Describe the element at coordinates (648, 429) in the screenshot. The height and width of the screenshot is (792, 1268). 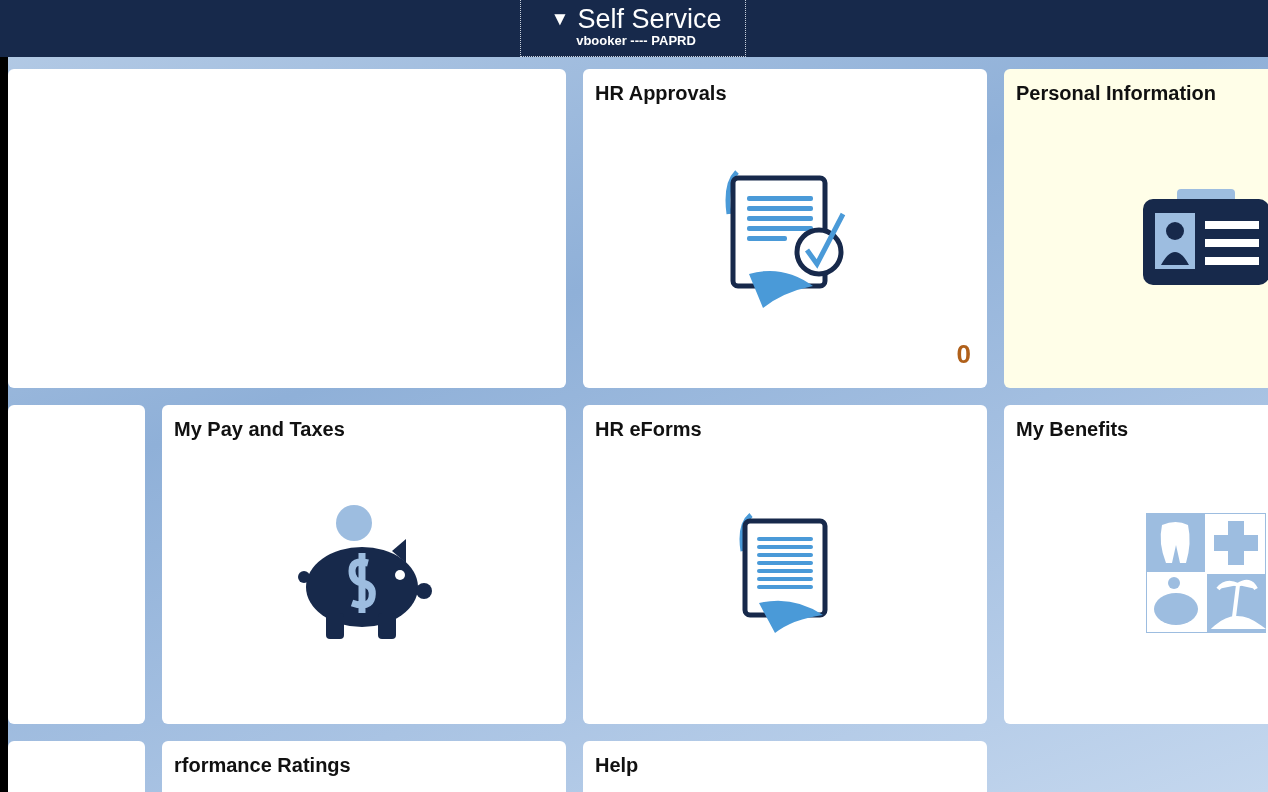
I see `tile-title: HR eForms` at that location.